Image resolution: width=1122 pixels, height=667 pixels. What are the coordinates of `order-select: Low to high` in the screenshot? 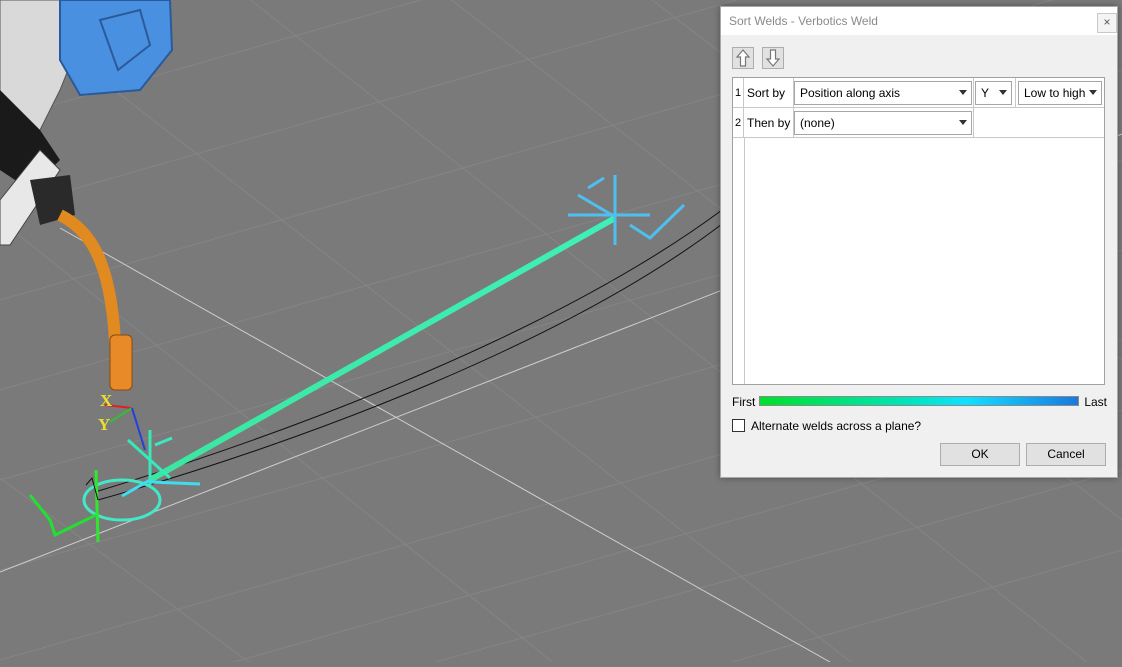 It's located at (1060, 93).